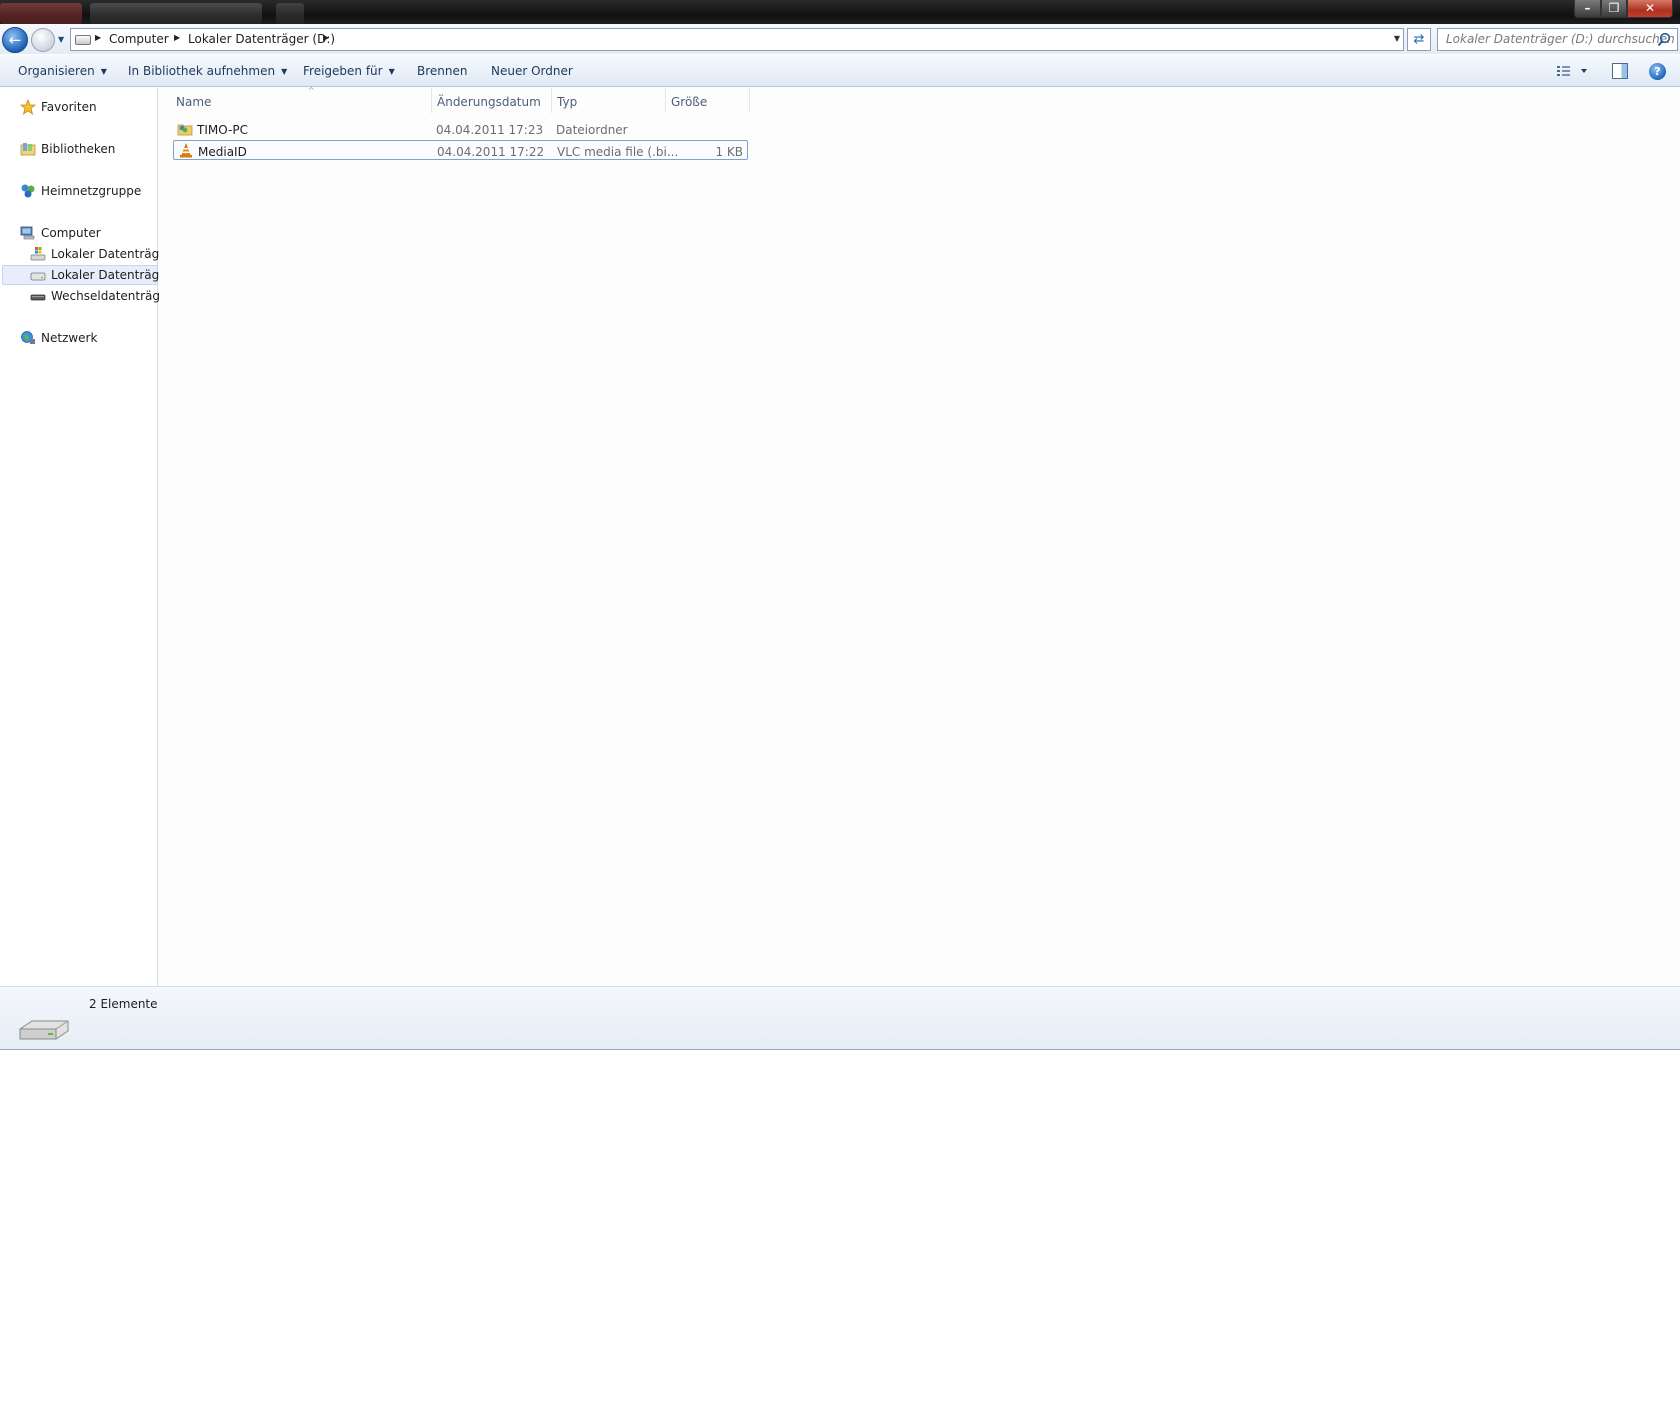  What do you see at coordinates (1614, 9) in the screenshot?
I see `maximize-button: ❐` at bounding box center [1614, 9].